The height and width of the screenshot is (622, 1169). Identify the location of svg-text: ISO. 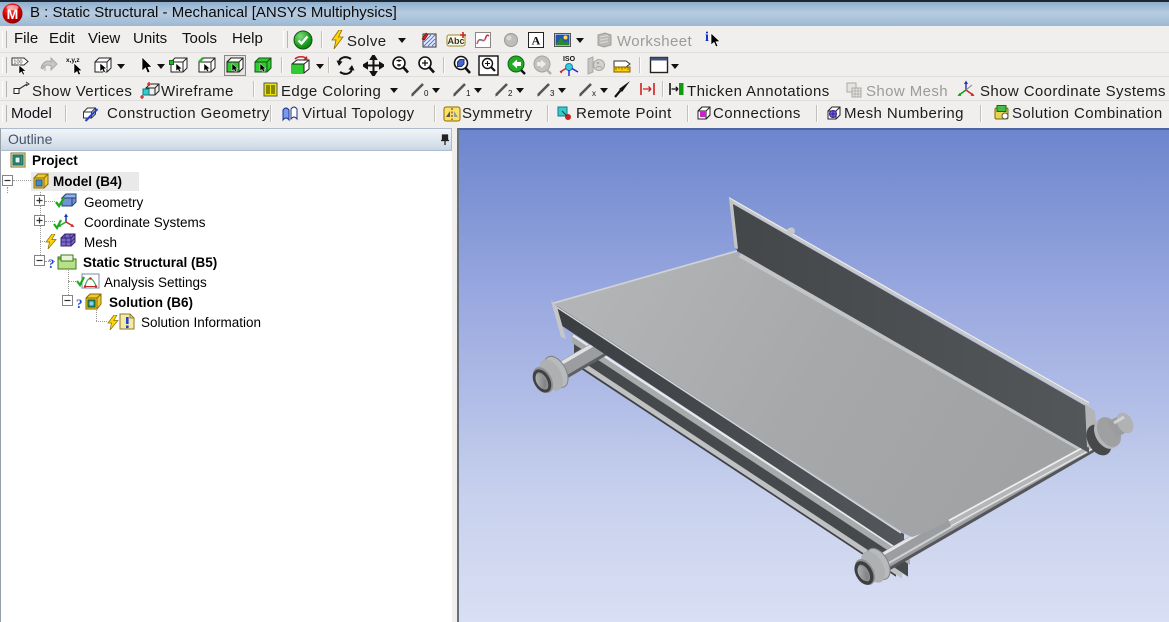
(569, 59).